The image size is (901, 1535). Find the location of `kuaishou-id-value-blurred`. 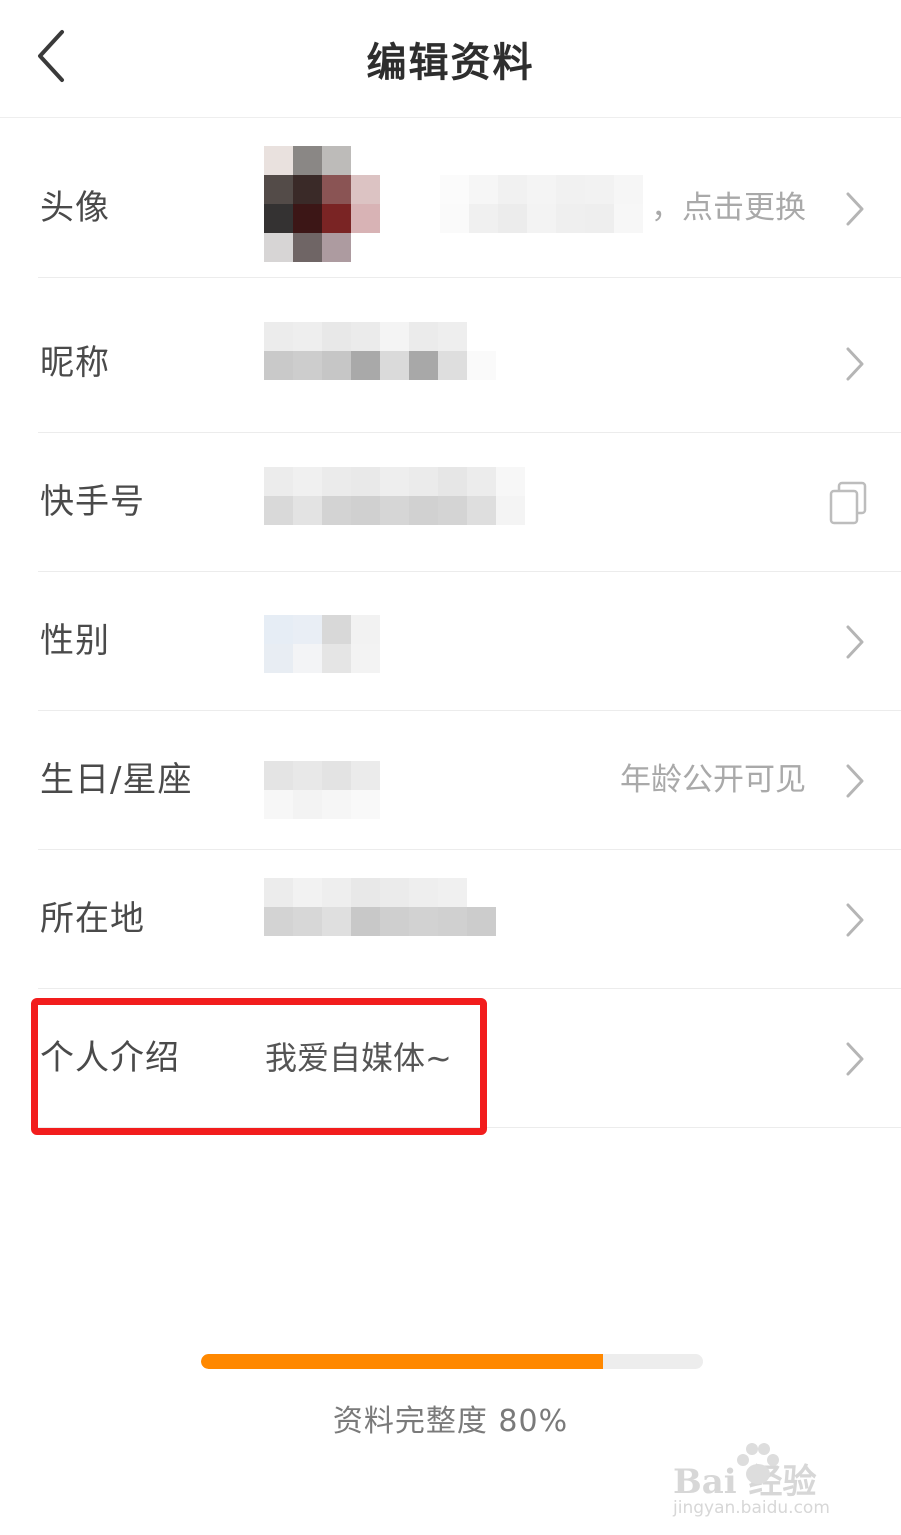

kuaishou-id-value-blurred is located at coordinates (394, 496).